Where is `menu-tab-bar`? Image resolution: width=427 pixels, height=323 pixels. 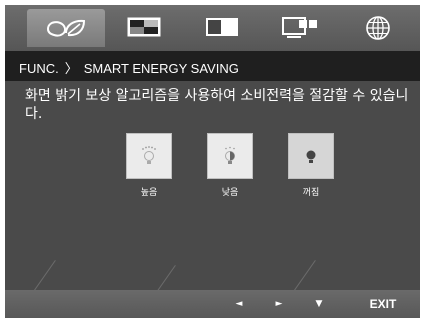 menu-tab-bar is located at coordinates (212, 28).